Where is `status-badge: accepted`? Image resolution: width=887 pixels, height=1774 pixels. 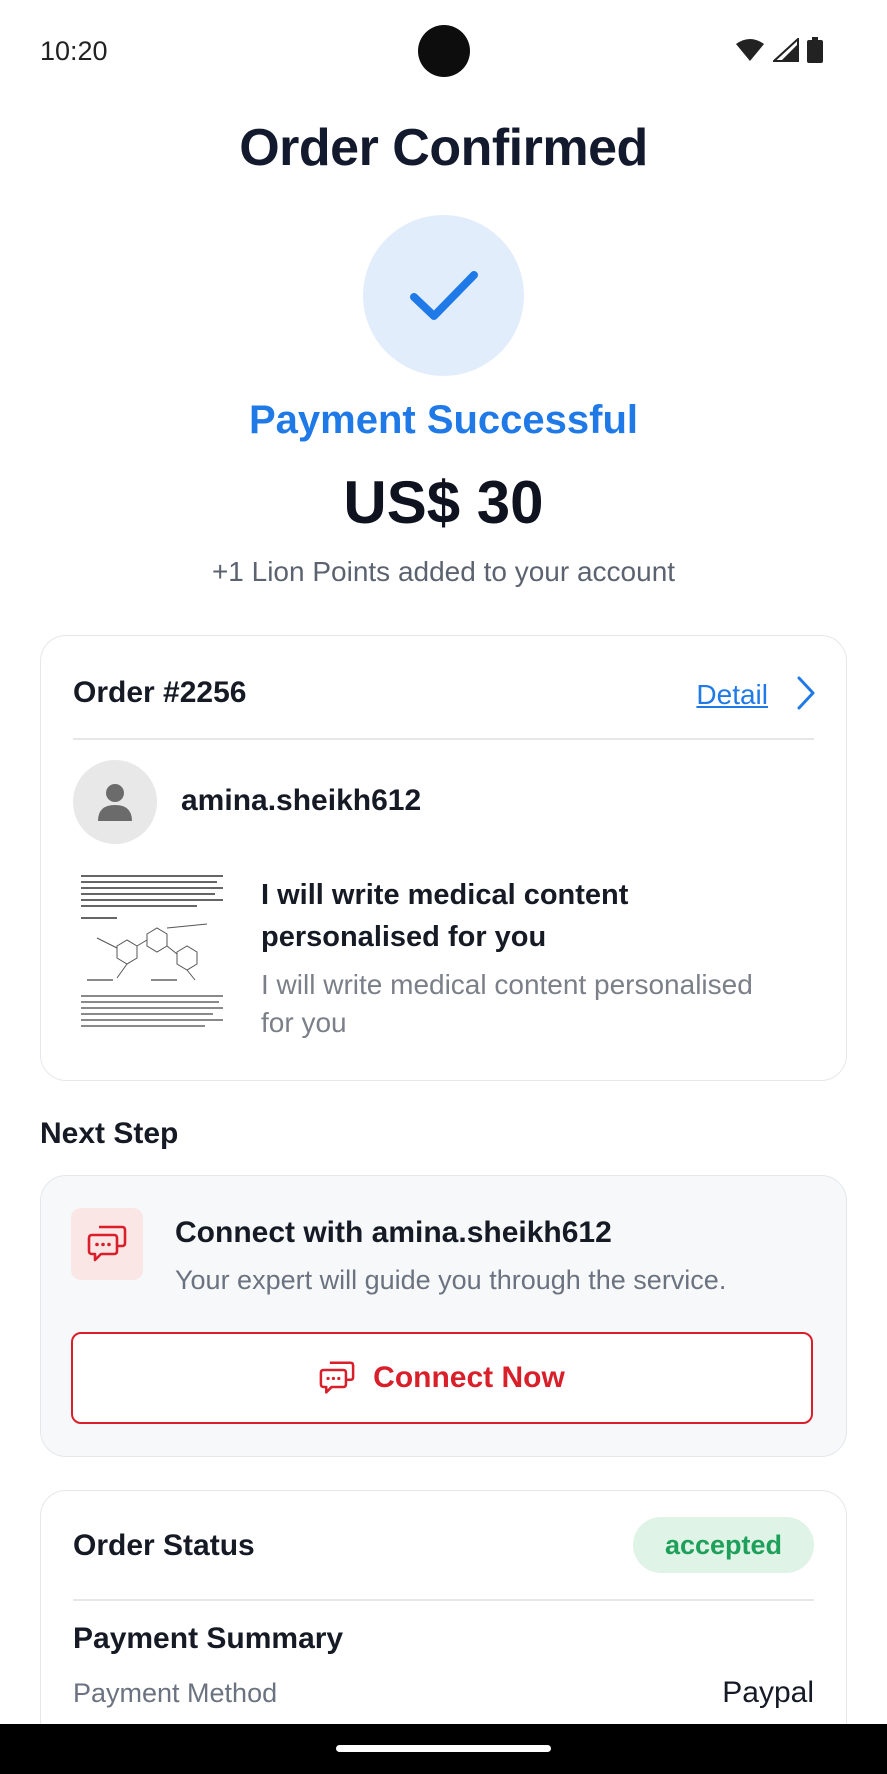
status-badge: accepted is located at coordinates (723, 1545).